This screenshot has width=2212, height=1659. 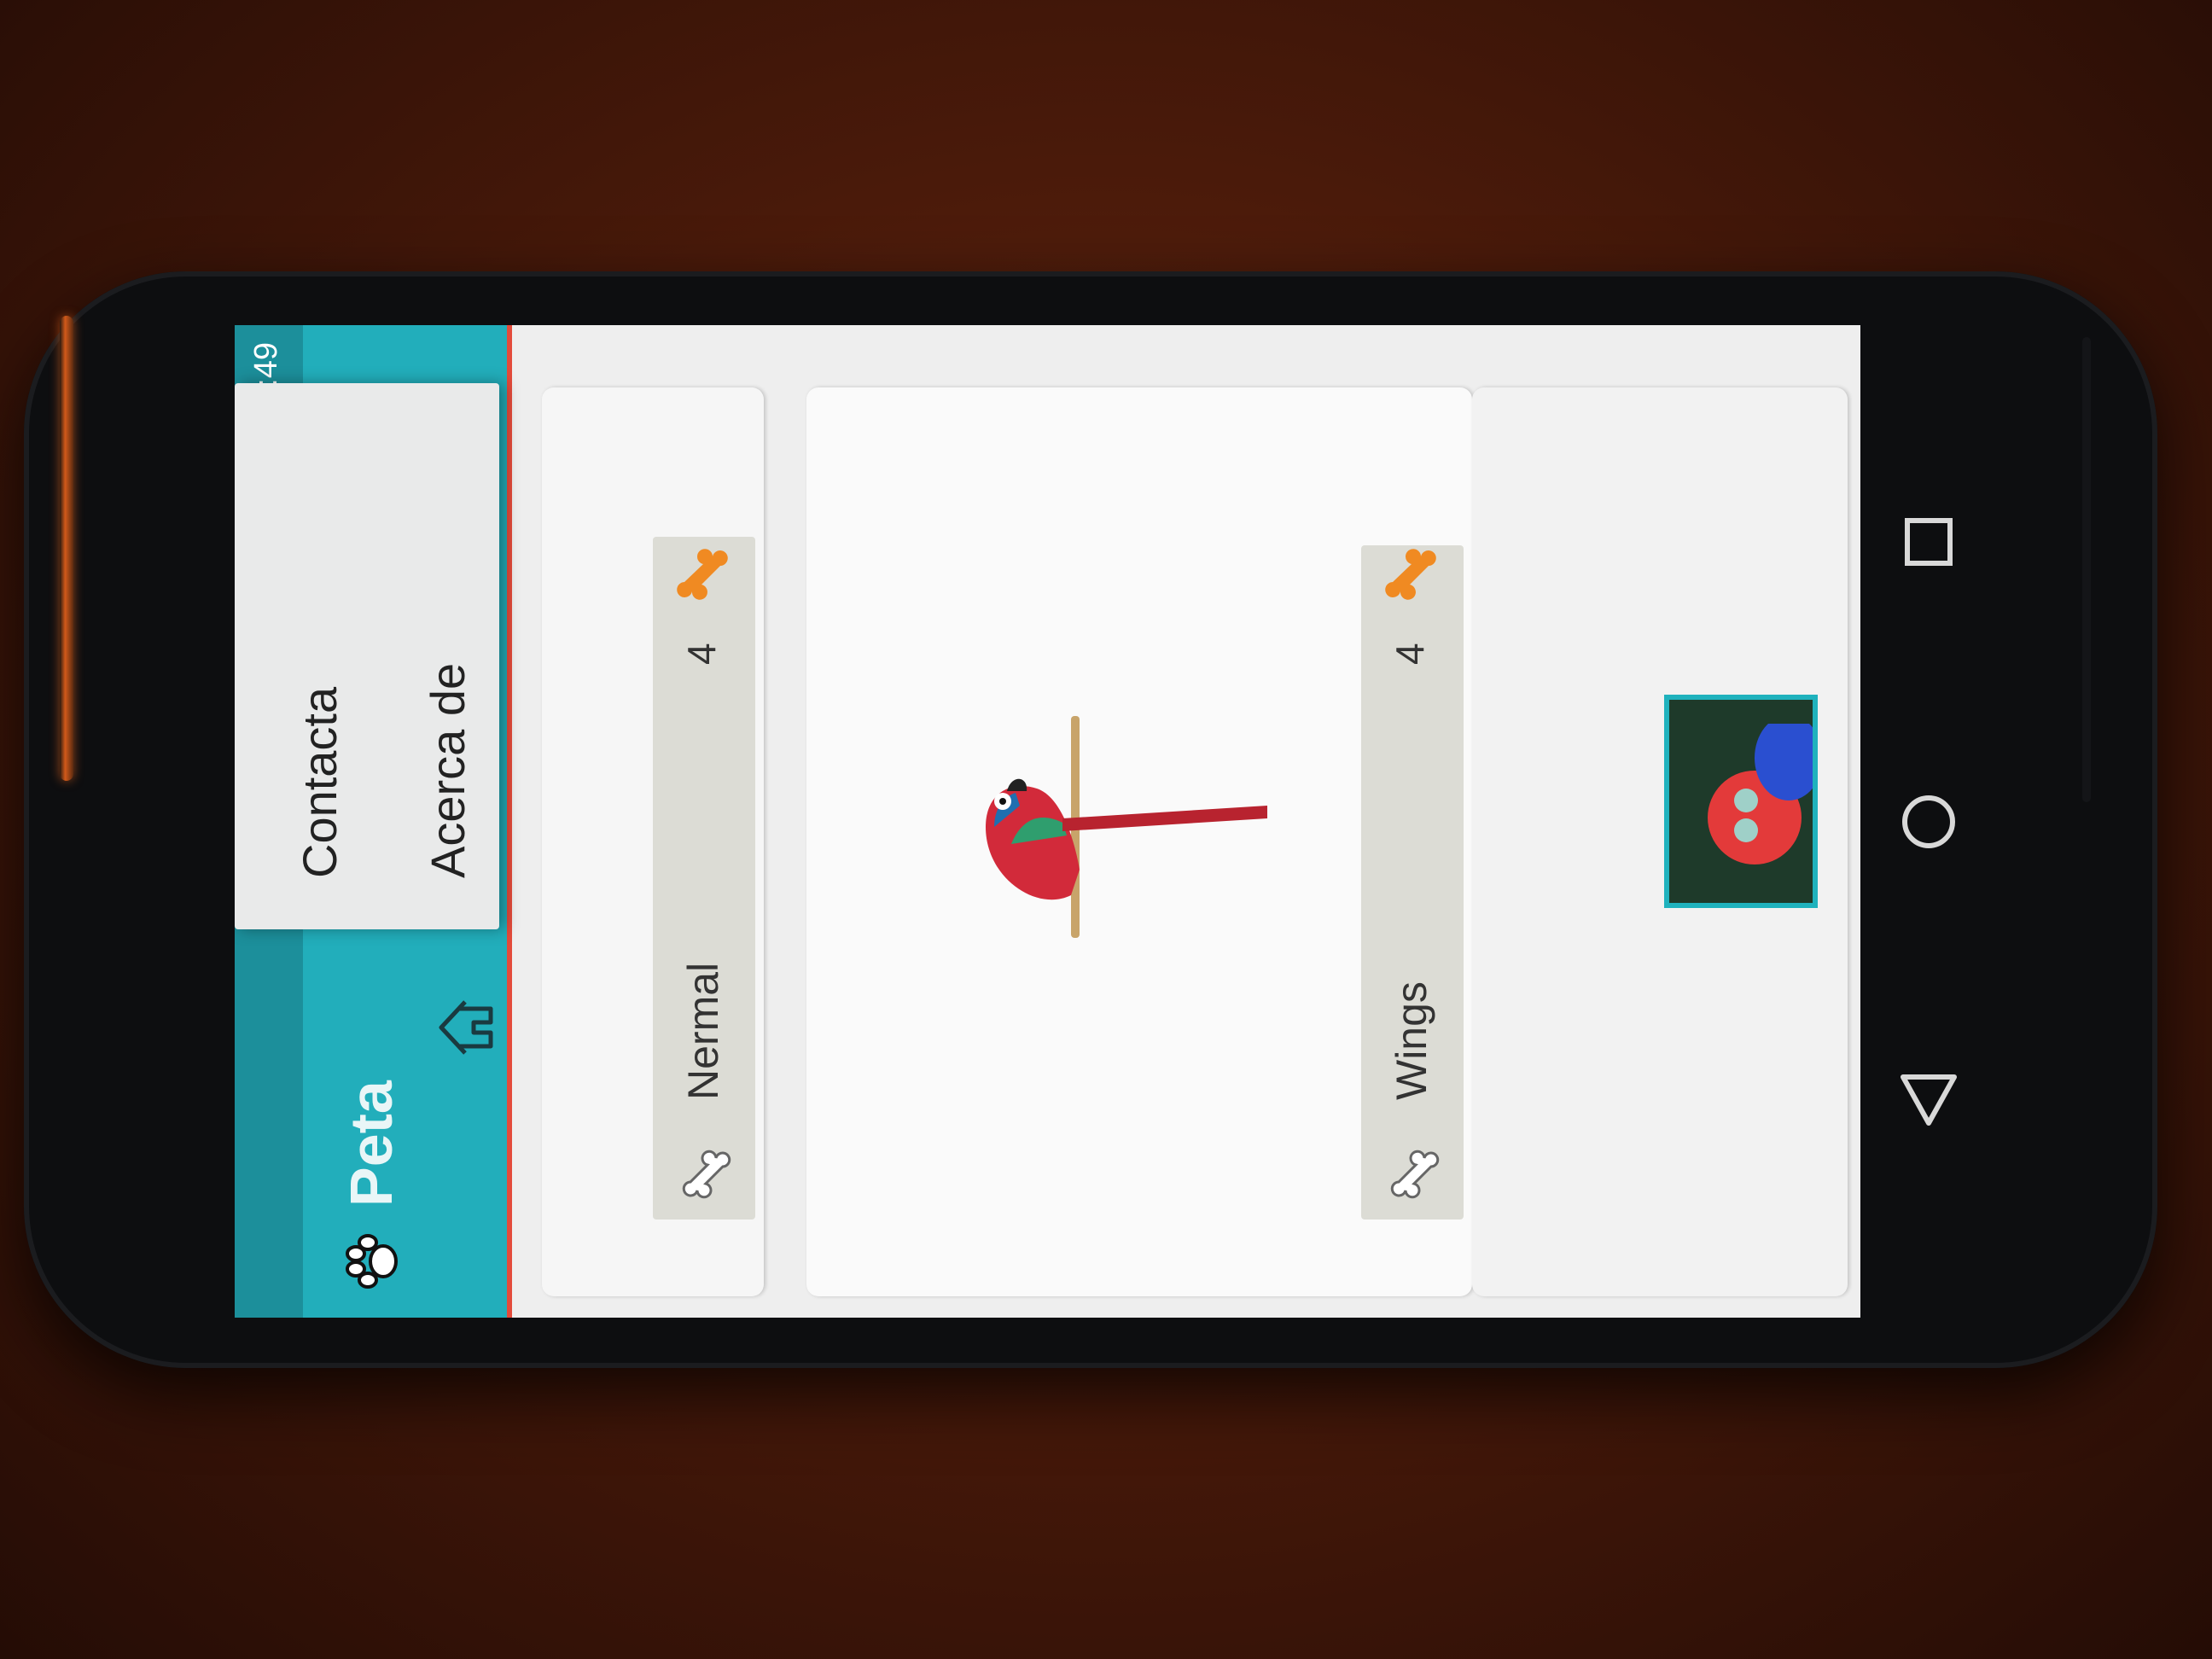 I want to click on recents-icon, so click(x=1929, y=542).